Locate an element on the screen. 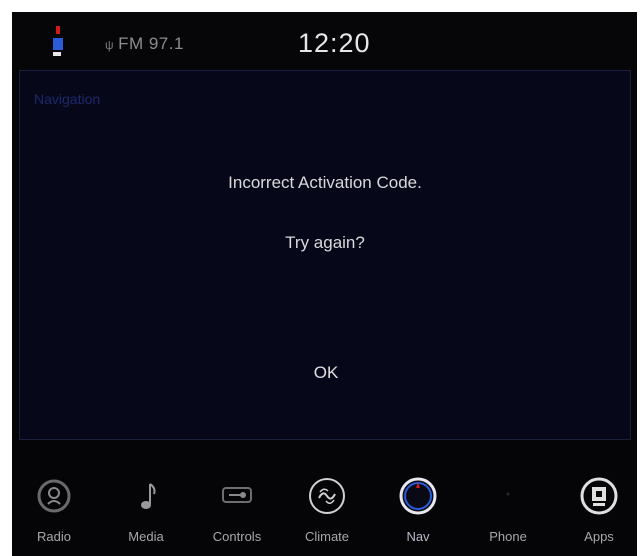 The image size is (641, 556). nav-label-controls: Controls is located at coordinates (237, 536).